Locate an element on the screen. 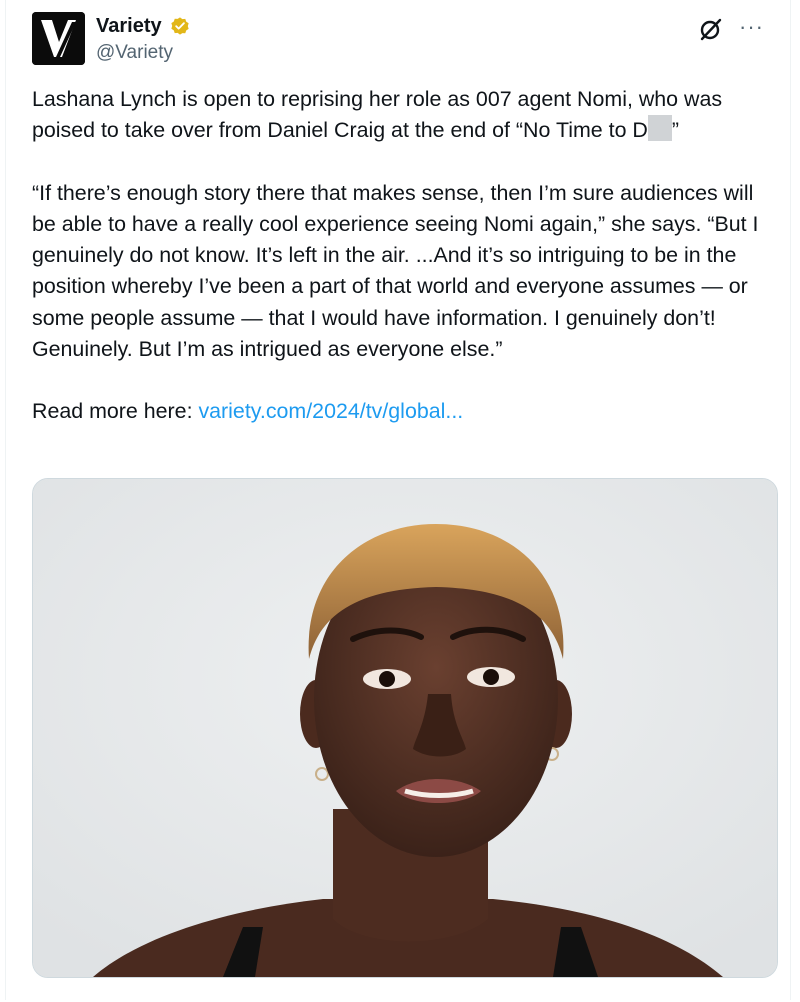 This screenshot has width=800, height=1002. variety-logo-icon is located at coordinates (58, 38).